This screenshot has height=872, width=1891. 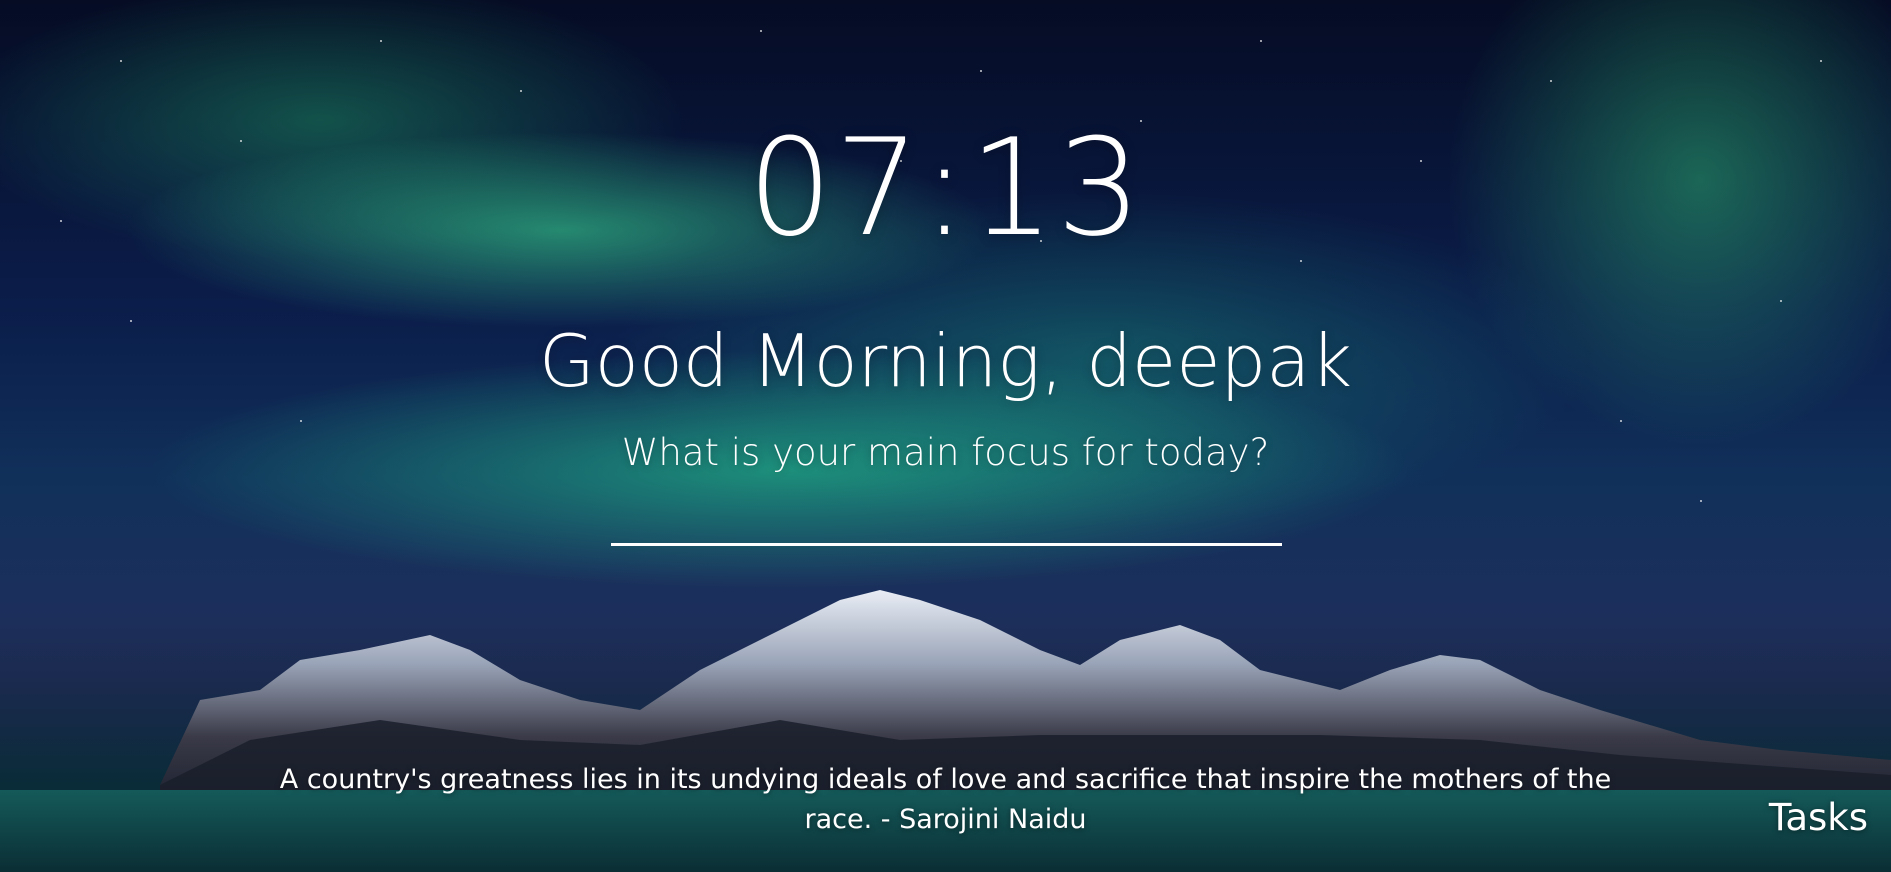 I want to click on clock-time: 07:13, so click(x=945, y=188).